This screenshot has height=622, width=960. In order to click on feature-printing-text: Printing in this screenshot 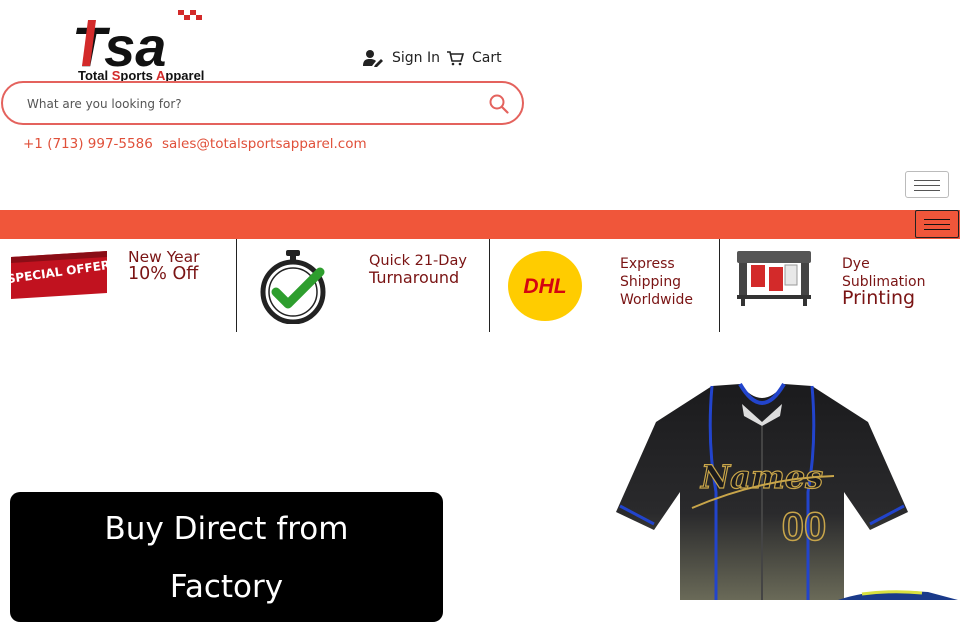, I will do `click(879, 298)`.